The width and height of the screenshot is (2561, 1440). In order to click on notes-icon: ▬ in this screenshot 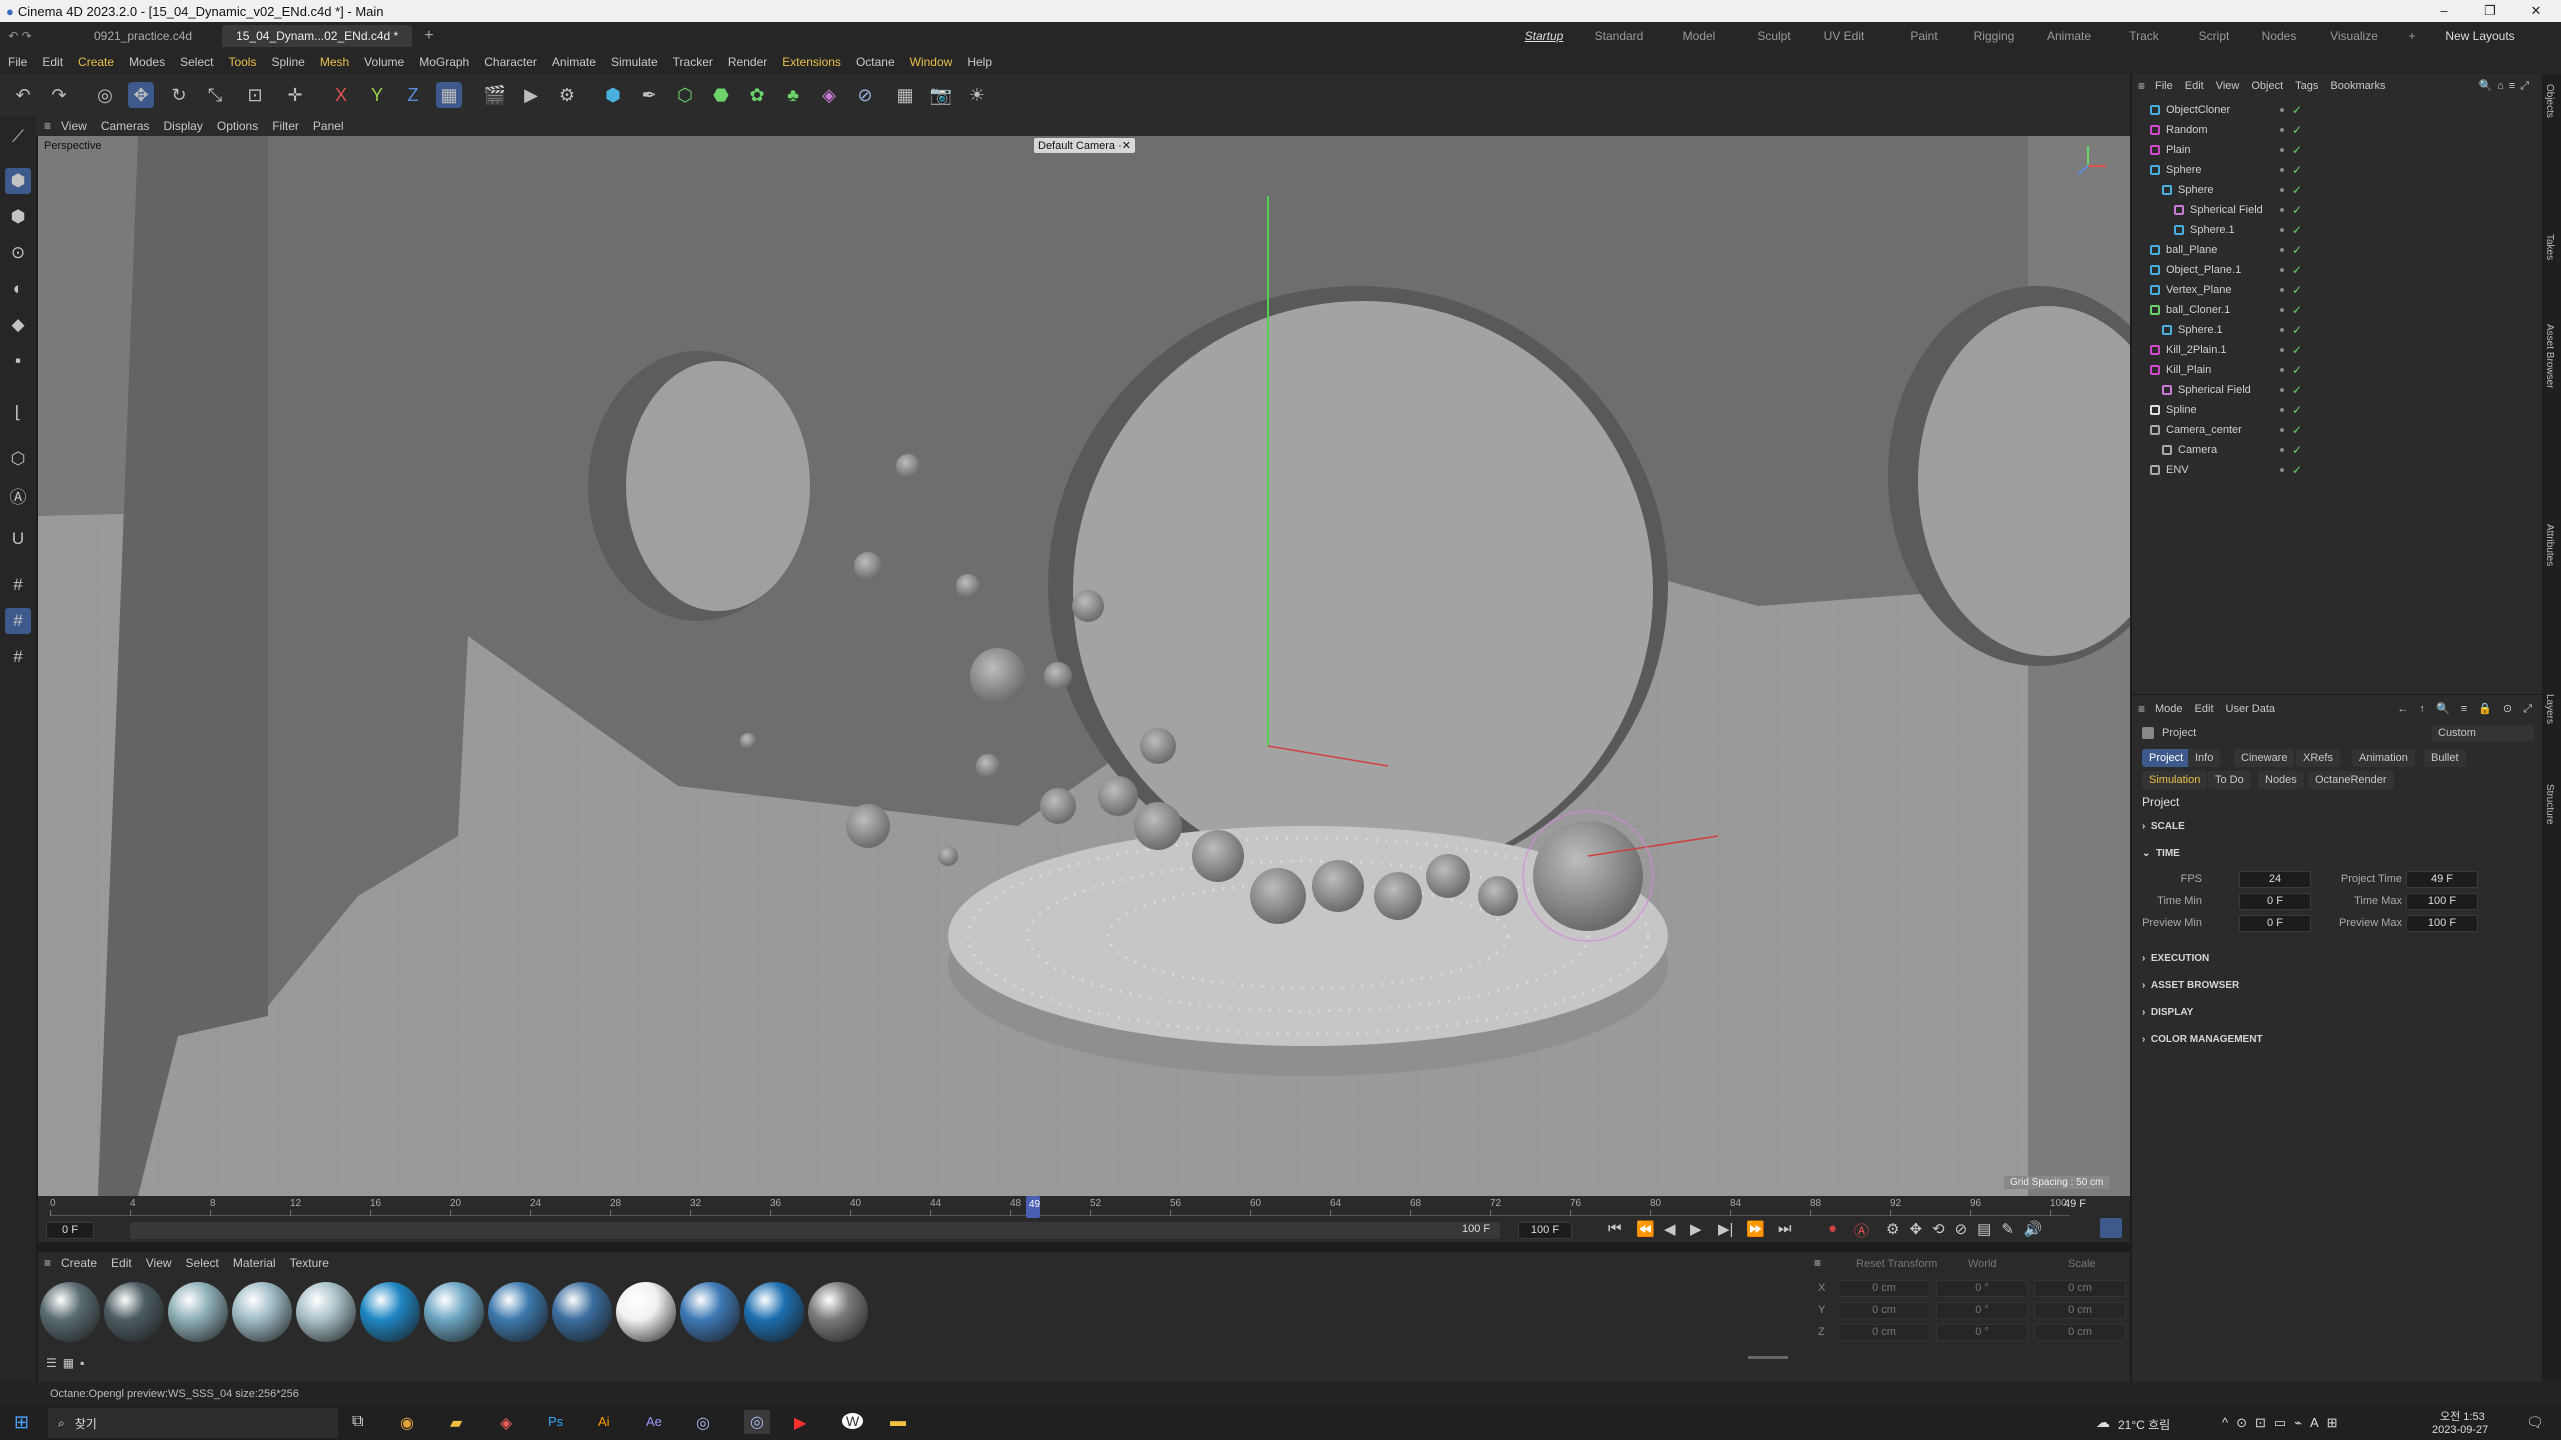, I will do `click(898, 1422)`.